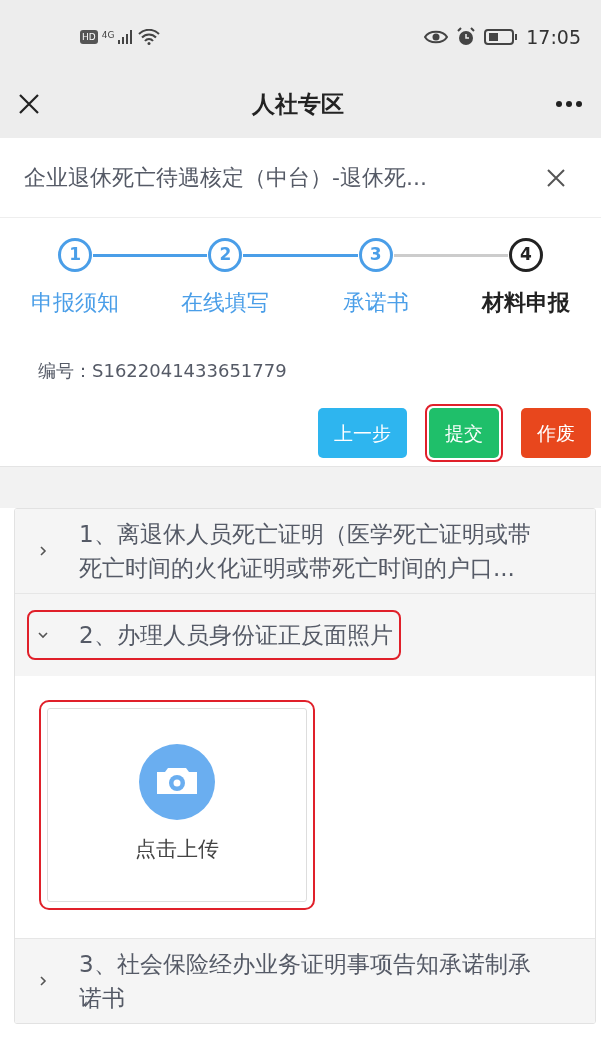  What do you see at coordinates (525, 255) in the screenshot?
I see `step-number: 4` at bounding box center [525, 255].